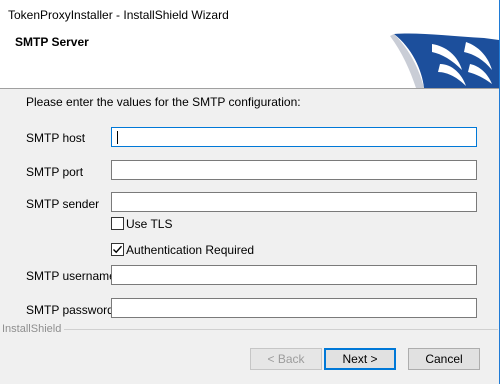 The height and width of the screenshot is (384, 500). I want to click on use-tls-checkbox, so click(117, 223).